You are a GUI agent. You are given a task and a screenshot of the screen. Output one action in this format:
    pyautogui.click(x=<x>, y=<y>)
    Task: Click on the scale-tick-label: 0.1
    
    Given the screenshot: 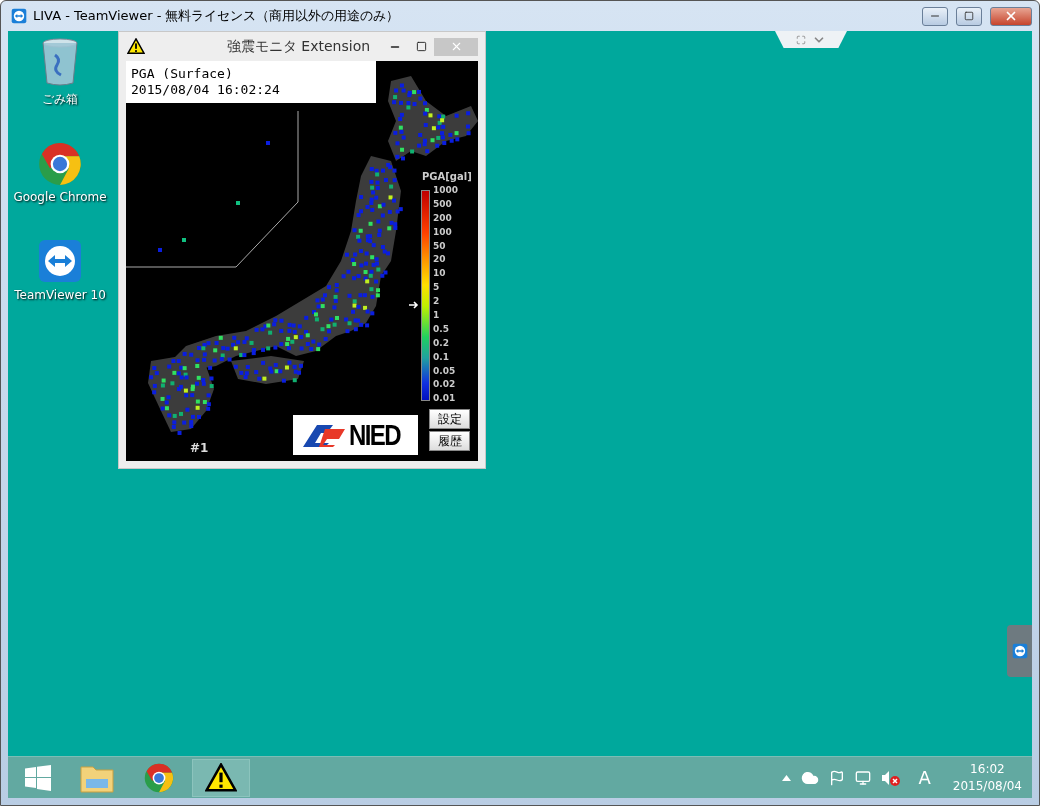 What is the action you would take?
    pyautogui.click(x=441, y=357)
    